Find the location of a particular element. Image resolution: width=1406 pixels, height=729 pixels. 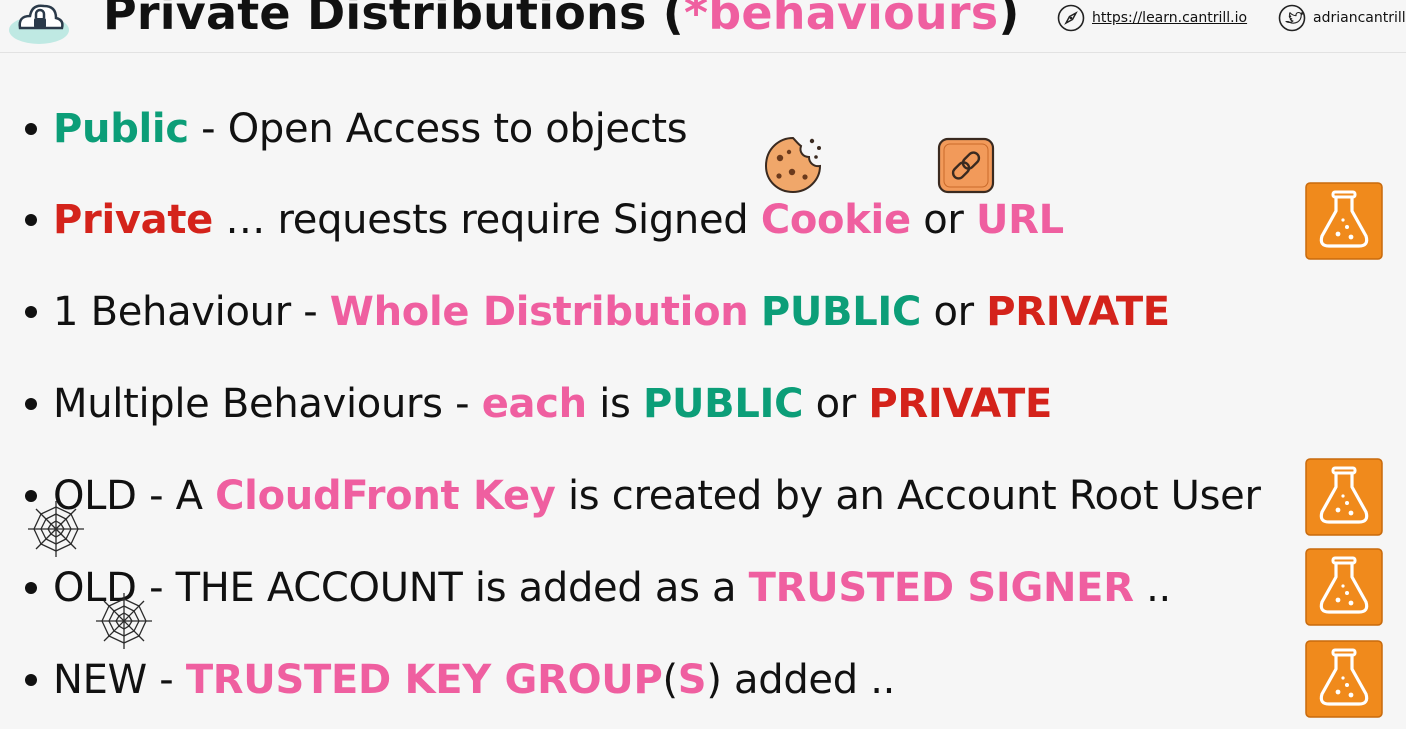

bullet-text: Public - Open Access to objects is located at coordinates (370, 129).